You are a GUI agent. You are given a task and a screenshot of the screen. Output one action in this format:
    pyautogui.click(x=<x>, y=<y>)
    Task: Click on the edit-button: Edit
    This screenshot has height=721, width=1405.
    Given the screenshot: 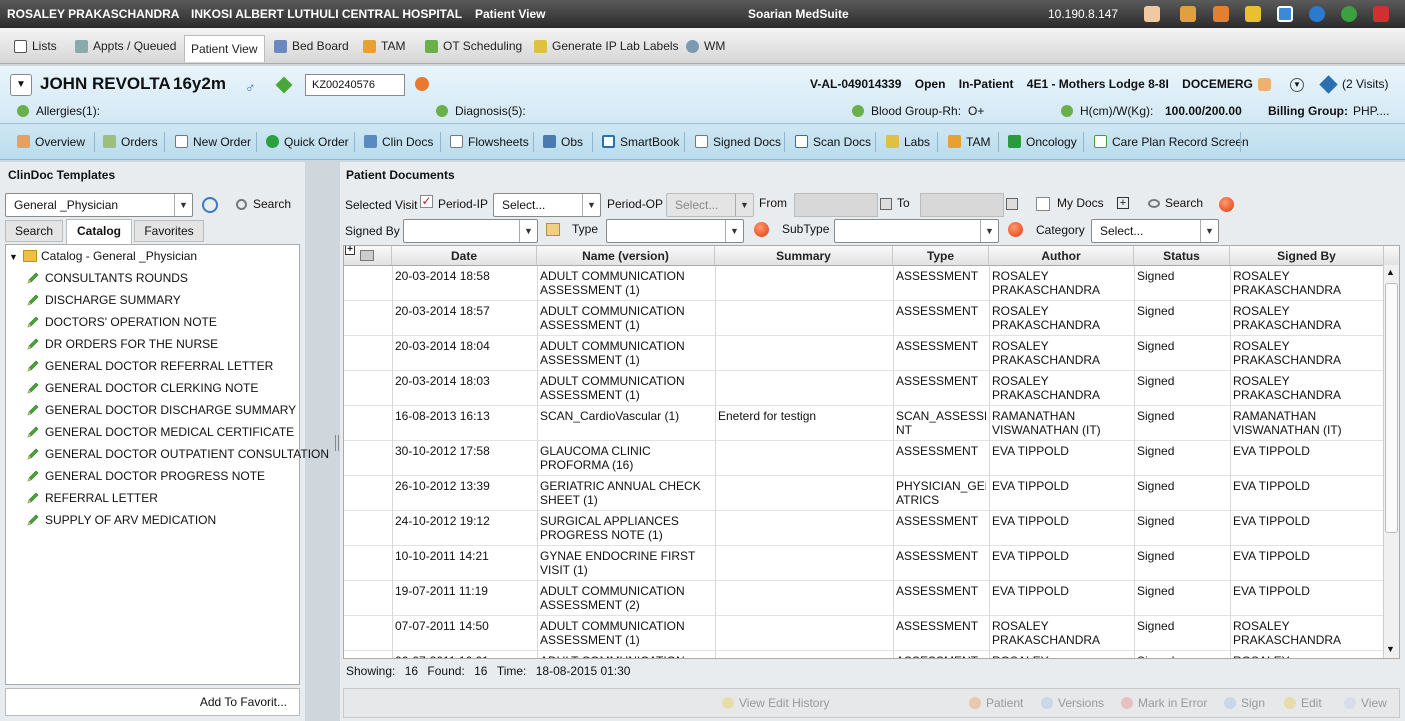 What is the action you would take?
    pyautogui.click(x=1303, y=703)
    